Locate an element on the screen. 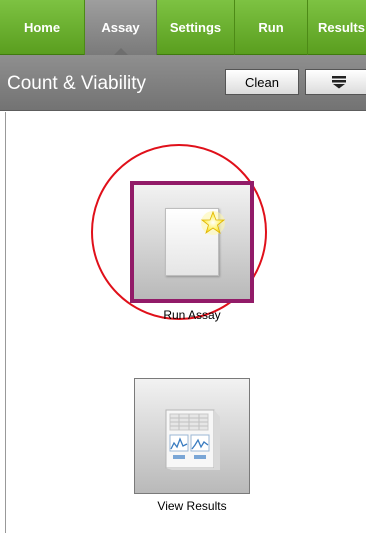 The height and width of the screenshot is (533, 366). report-chart-icon is located at coordinates (192, 439).